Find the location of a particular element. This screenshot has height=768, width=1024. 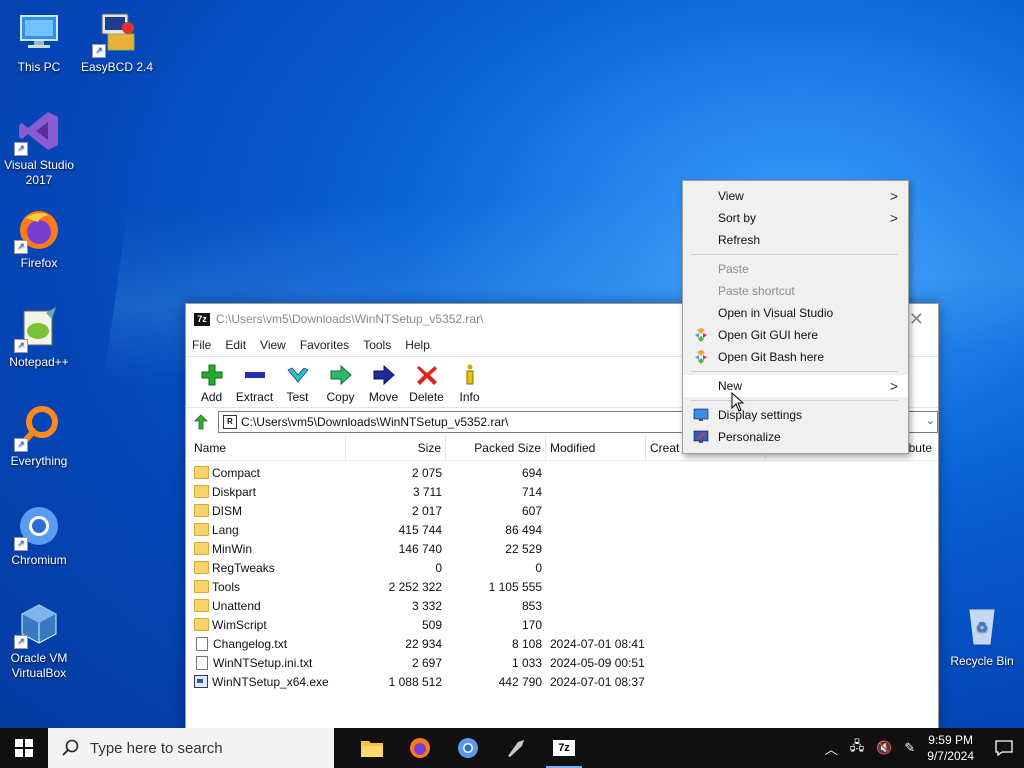

test-button: Test is located at coordinates (297, 385).